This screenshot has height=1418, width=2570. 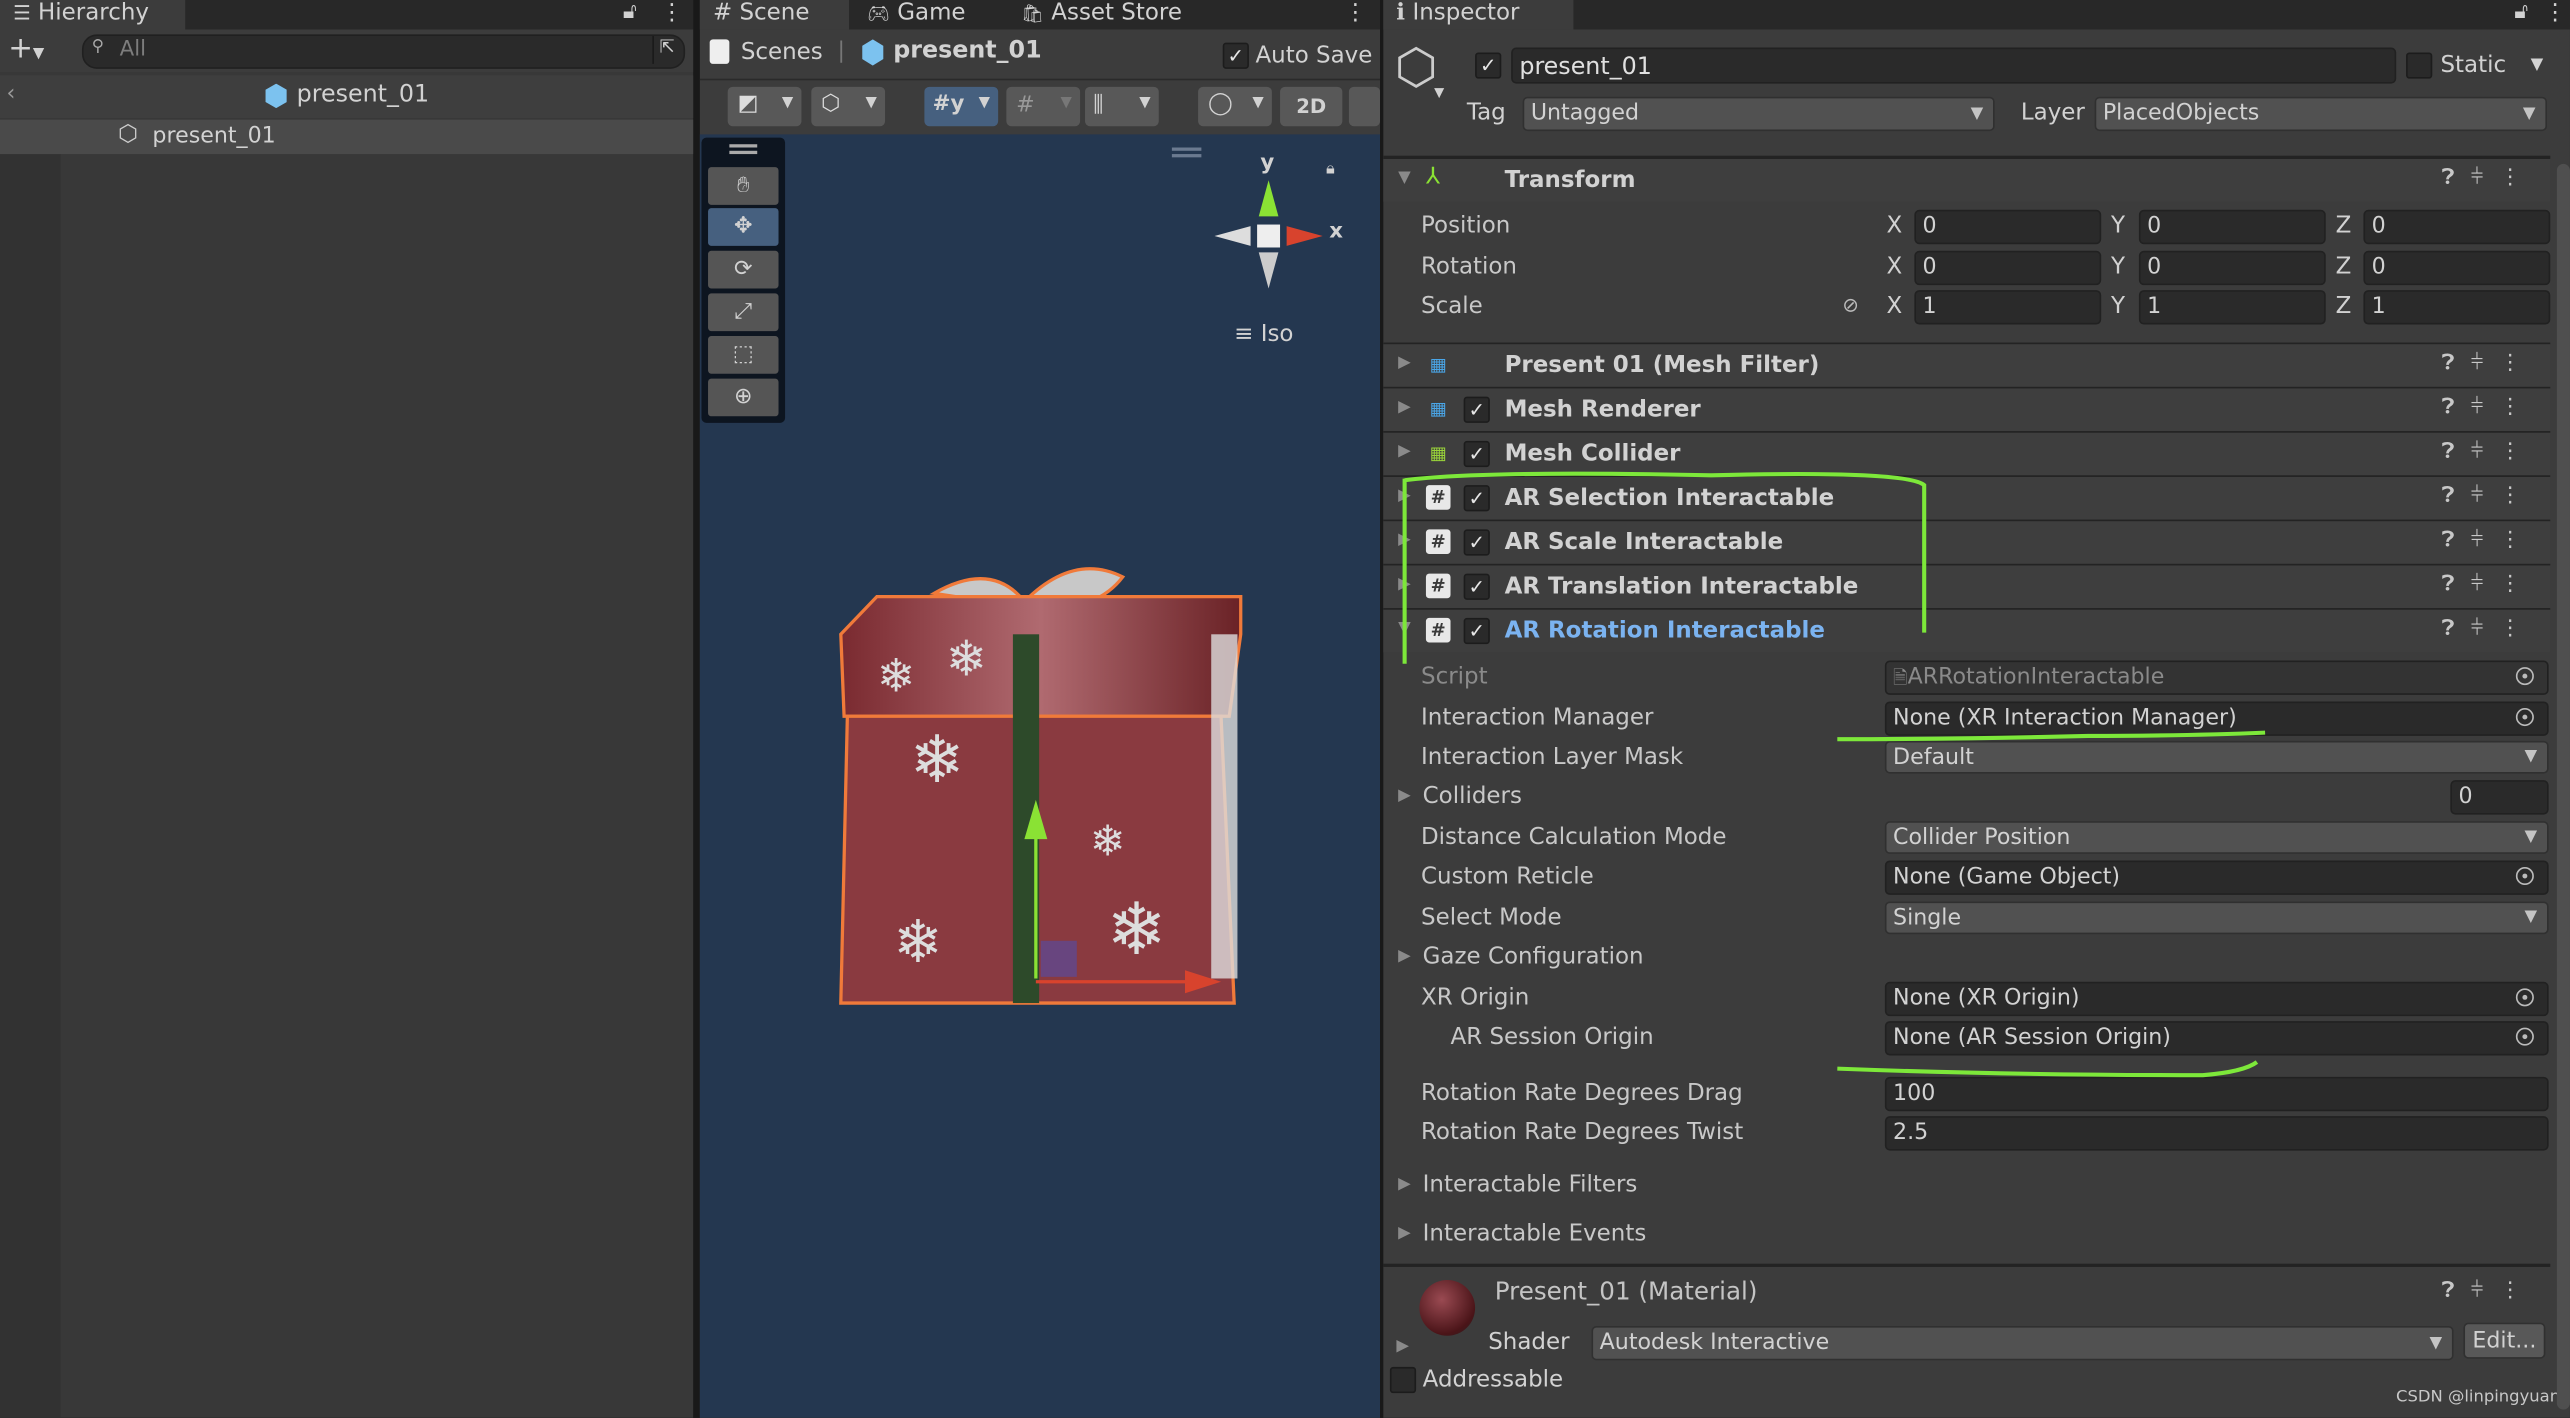 What do you see at coordinates (1967, 364) in the screenshot?
I see `component-header-present-01-mesh-filter: ▶ ▦ Present 01 (Mesh Filter) ❓︎⫩⋮` at bounding box center [1967, 364].